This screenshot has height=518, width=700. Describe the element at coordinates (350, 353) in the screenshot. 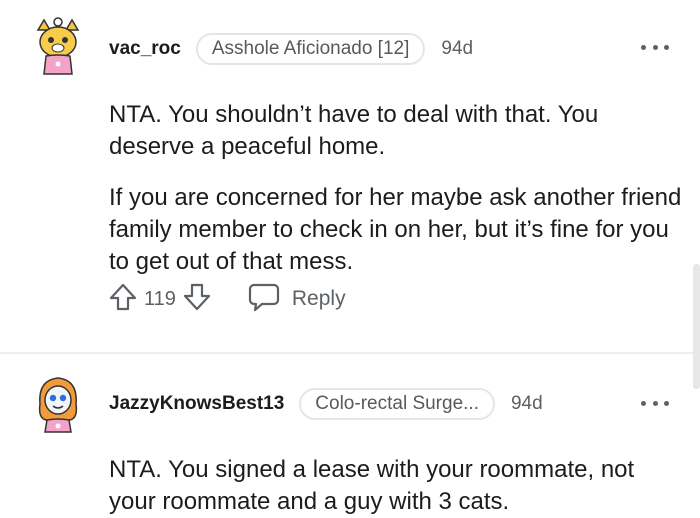

I see `comment-divider` at that location.